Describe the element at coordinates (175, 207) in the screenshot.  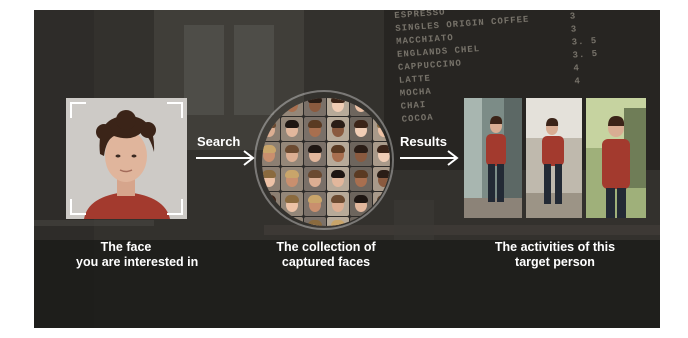
I see `frame-corner-bottom-right` at that location.